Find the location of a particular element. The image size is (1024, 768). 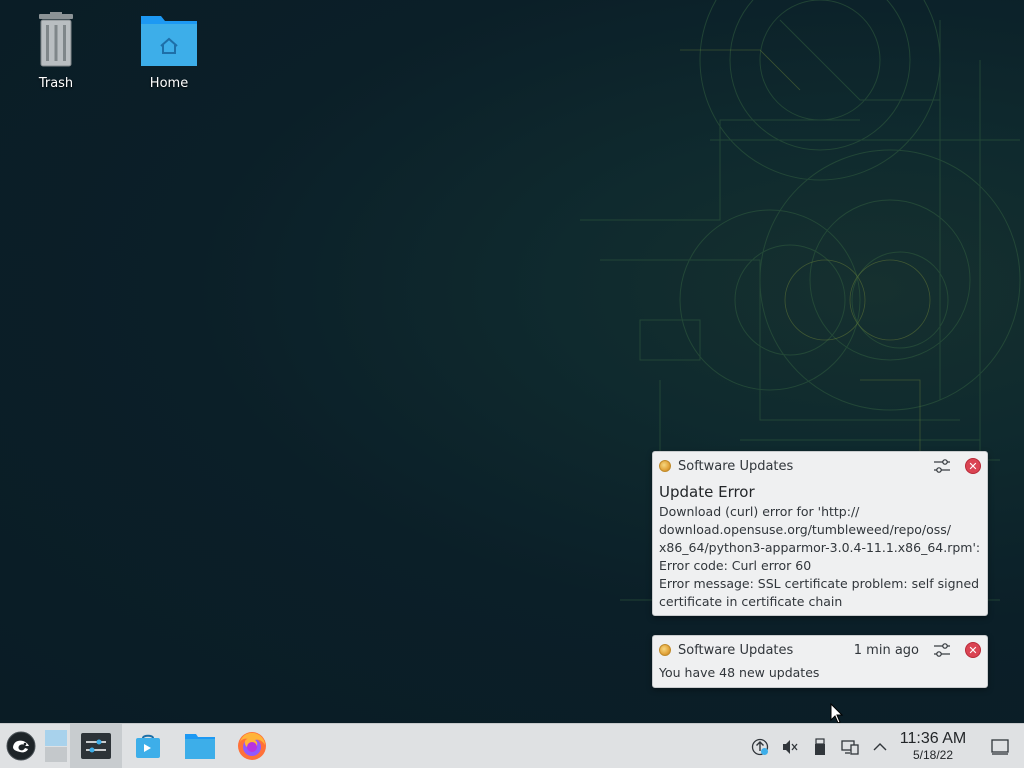

notification-title: Update Error is located at coordinates (707, 492).